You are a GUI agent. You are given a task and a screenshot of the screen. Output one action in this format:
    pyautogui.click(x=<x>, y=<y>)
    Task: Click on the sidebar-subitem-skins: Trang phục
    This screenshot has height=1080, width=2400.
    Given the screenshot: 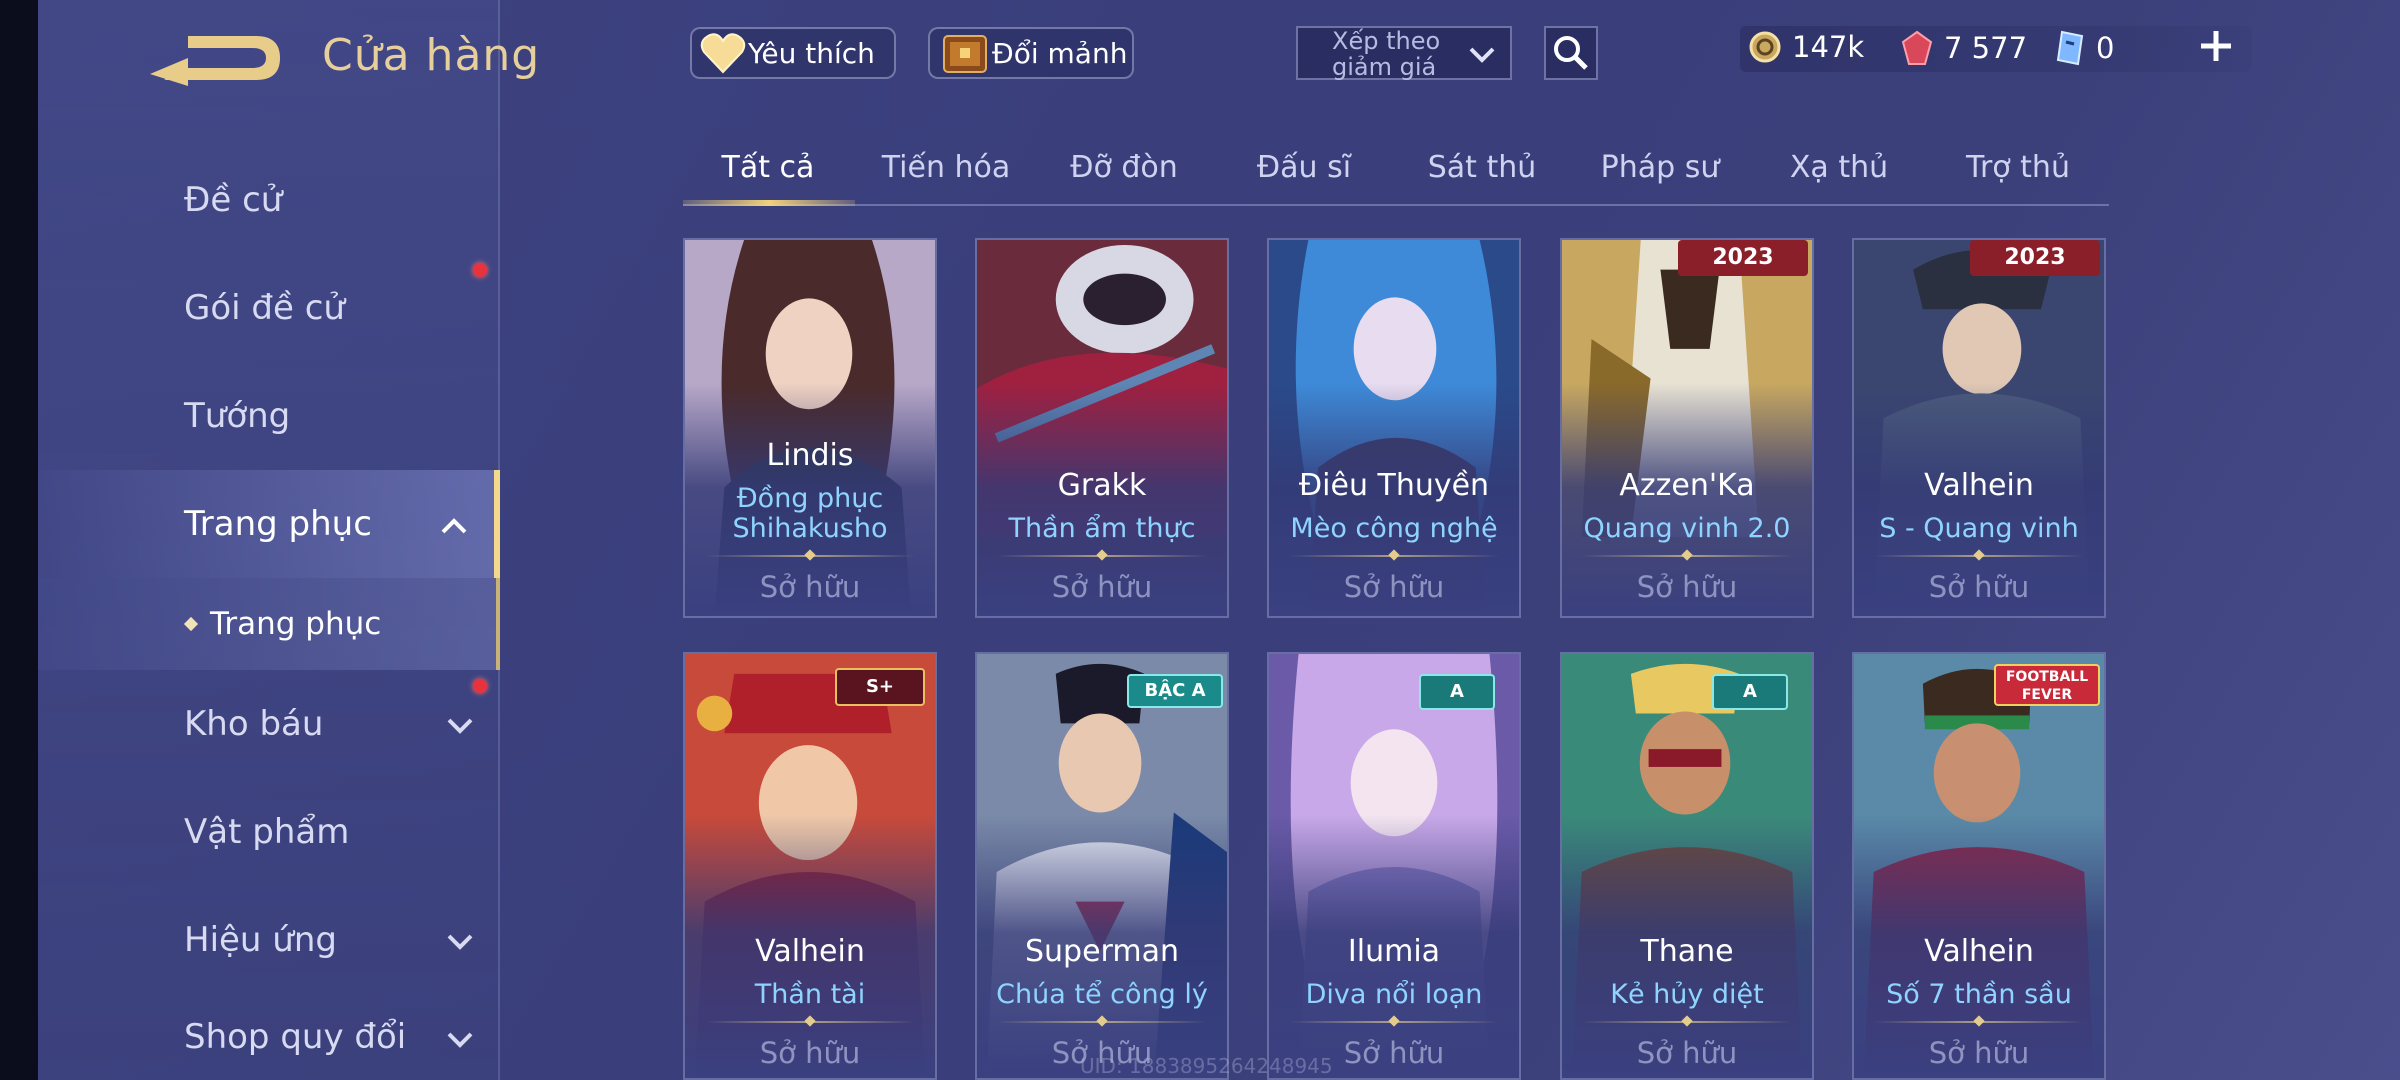 What is the action you would take?
    pyautogui.click(x=269, y=624)
    